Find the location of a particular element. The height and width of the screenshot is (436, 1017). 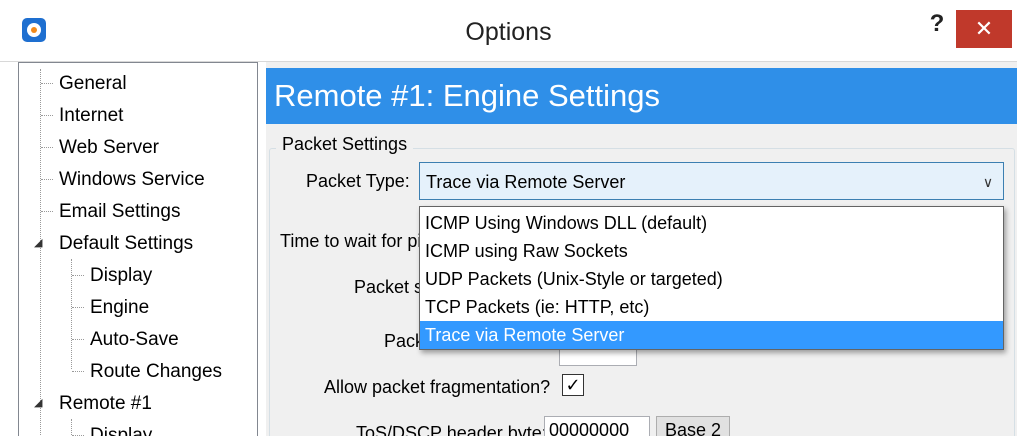

tree-item-internet: Internet is located at coordinates (91, 116).